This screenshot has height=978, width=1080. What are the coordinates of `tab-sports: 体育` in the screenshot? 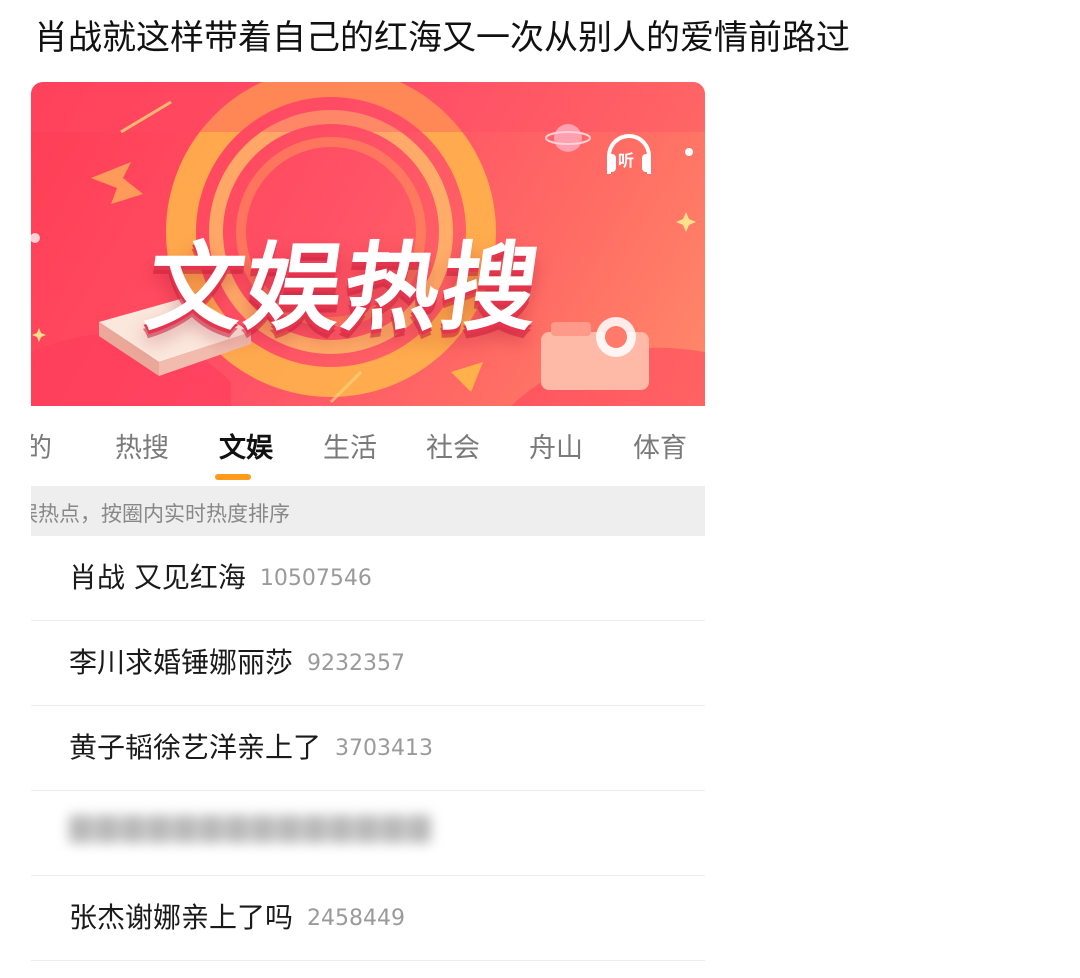 It's located at (660, 445).